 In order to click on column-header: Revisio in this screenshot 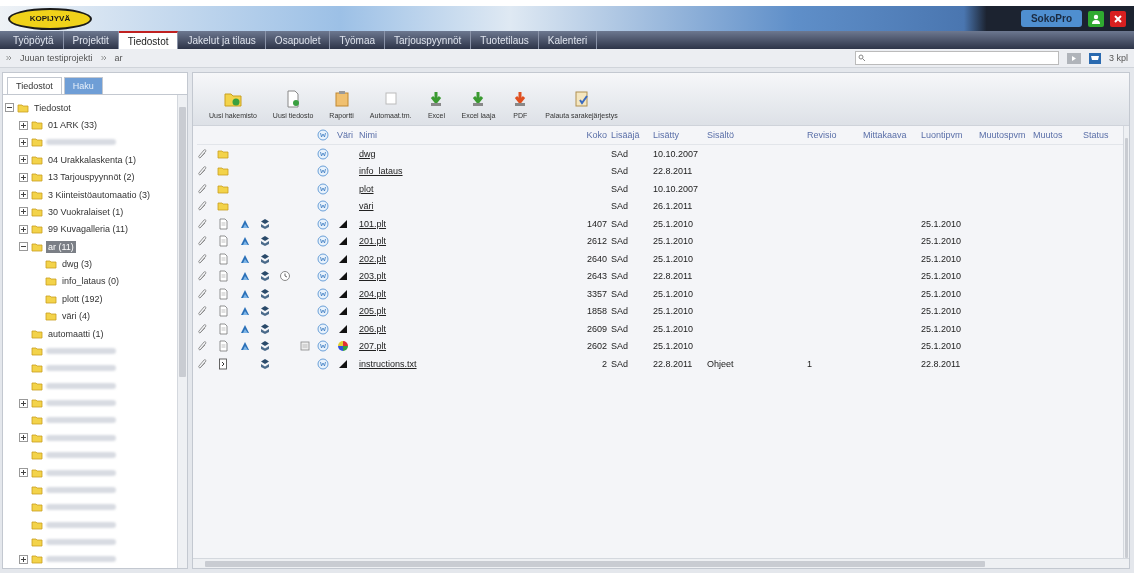, I will do `click(835, 135)`.